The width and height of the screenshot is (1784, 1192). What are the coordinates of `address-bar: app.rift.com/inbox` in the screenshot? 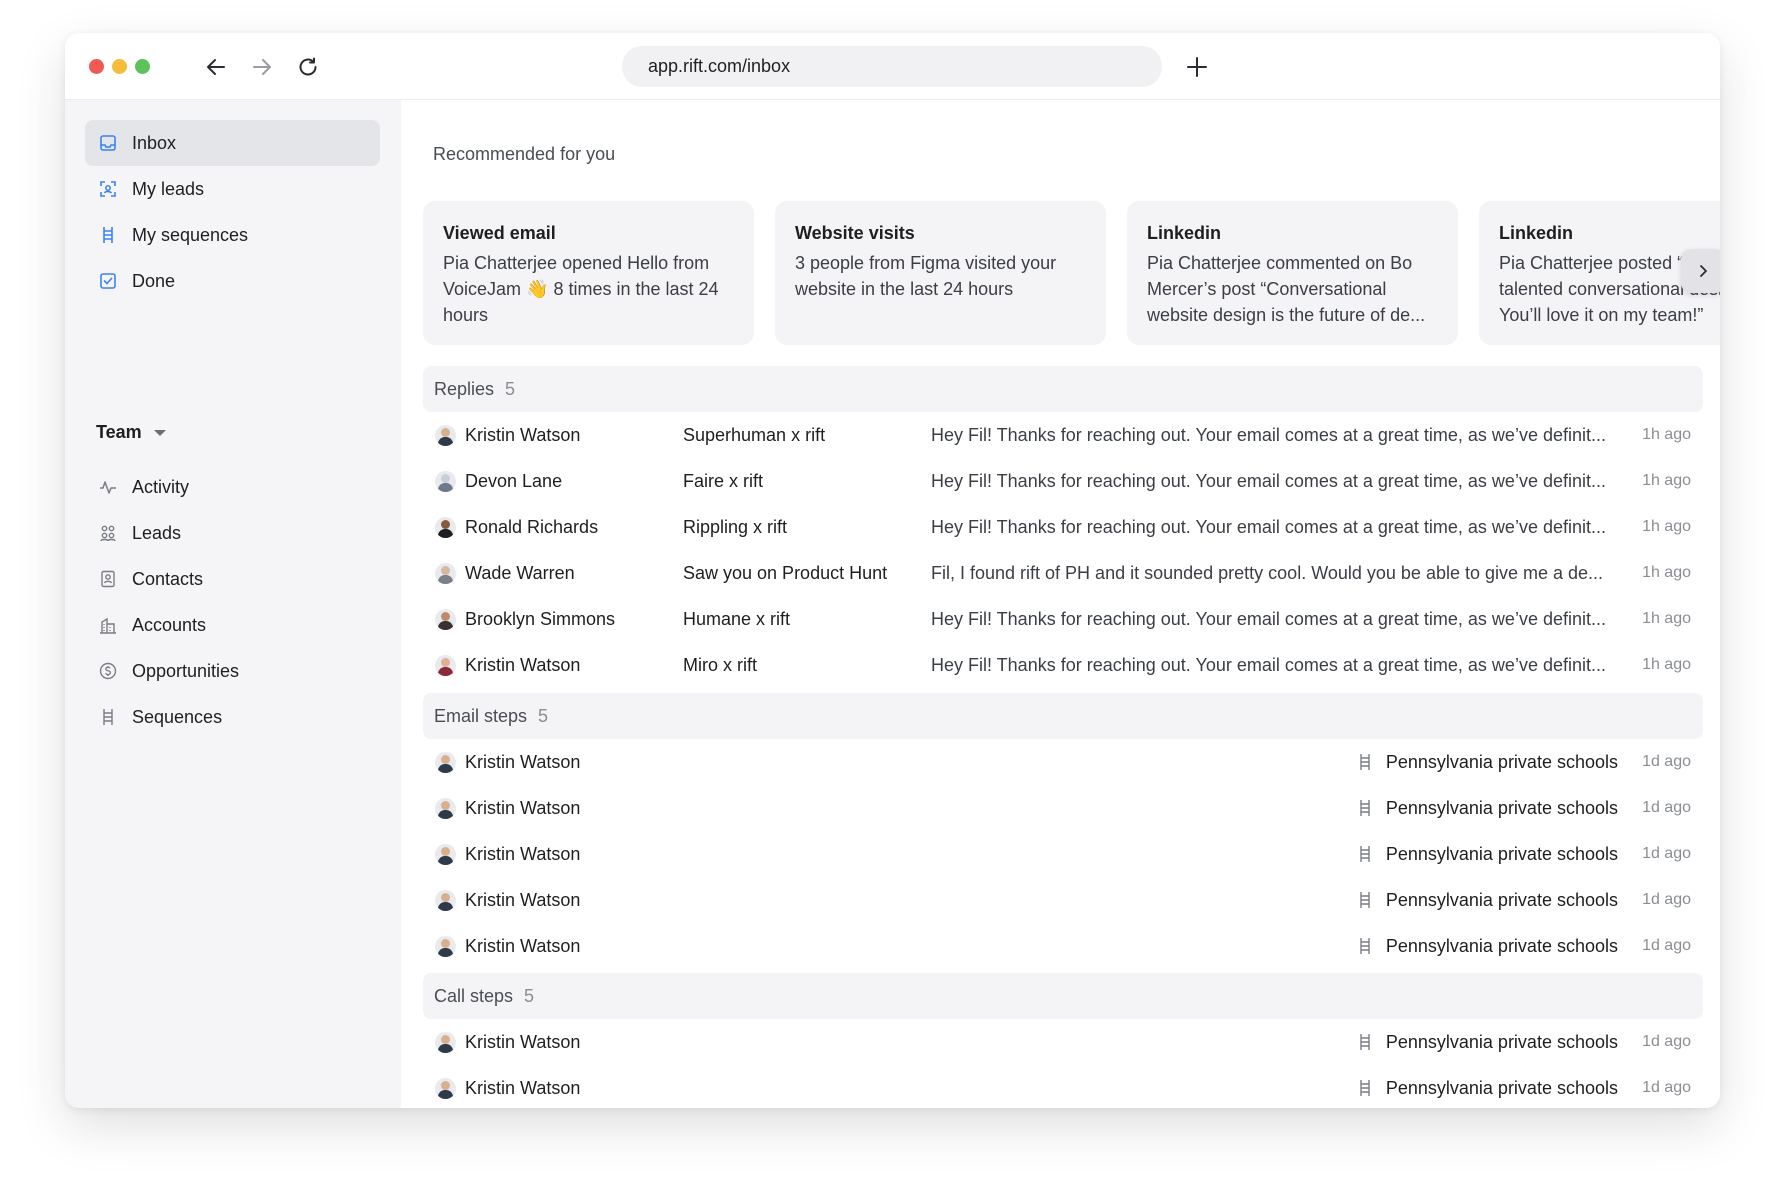 It's located at (892, 66).